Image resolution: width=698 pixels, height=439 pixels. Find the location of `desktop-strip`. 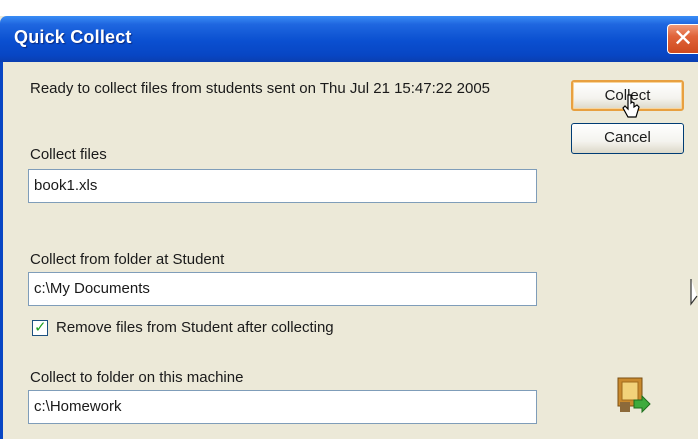

desktop-strip is located at coordinates (349, 8).